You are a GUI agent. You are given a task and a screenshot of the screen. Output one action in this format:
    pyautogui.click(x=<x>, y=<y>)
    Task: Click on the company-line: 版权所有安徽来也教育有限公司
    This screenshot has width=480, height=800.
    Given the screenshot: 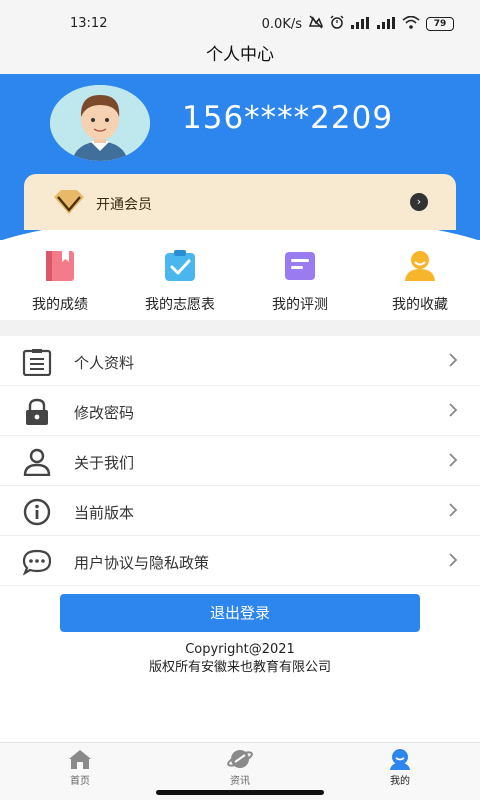 What is the action you would take?
    pyautogui.click(x=239, y=667)
    